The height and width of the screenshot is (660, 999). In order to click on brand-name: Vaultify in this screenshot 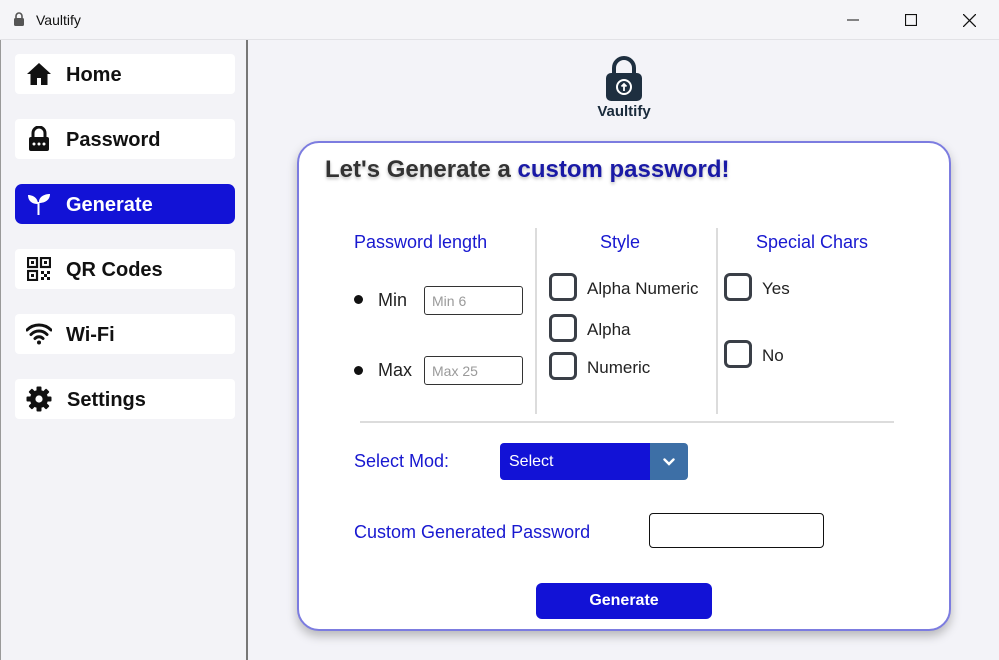, I will do `click(624, 111)`.